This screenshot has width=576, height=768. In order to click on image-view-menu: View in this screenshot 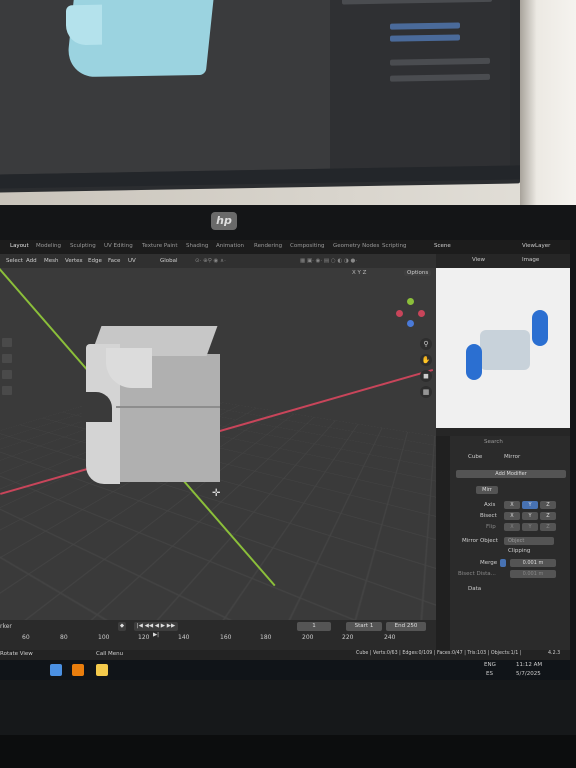, I will do `click(478, 260)`.